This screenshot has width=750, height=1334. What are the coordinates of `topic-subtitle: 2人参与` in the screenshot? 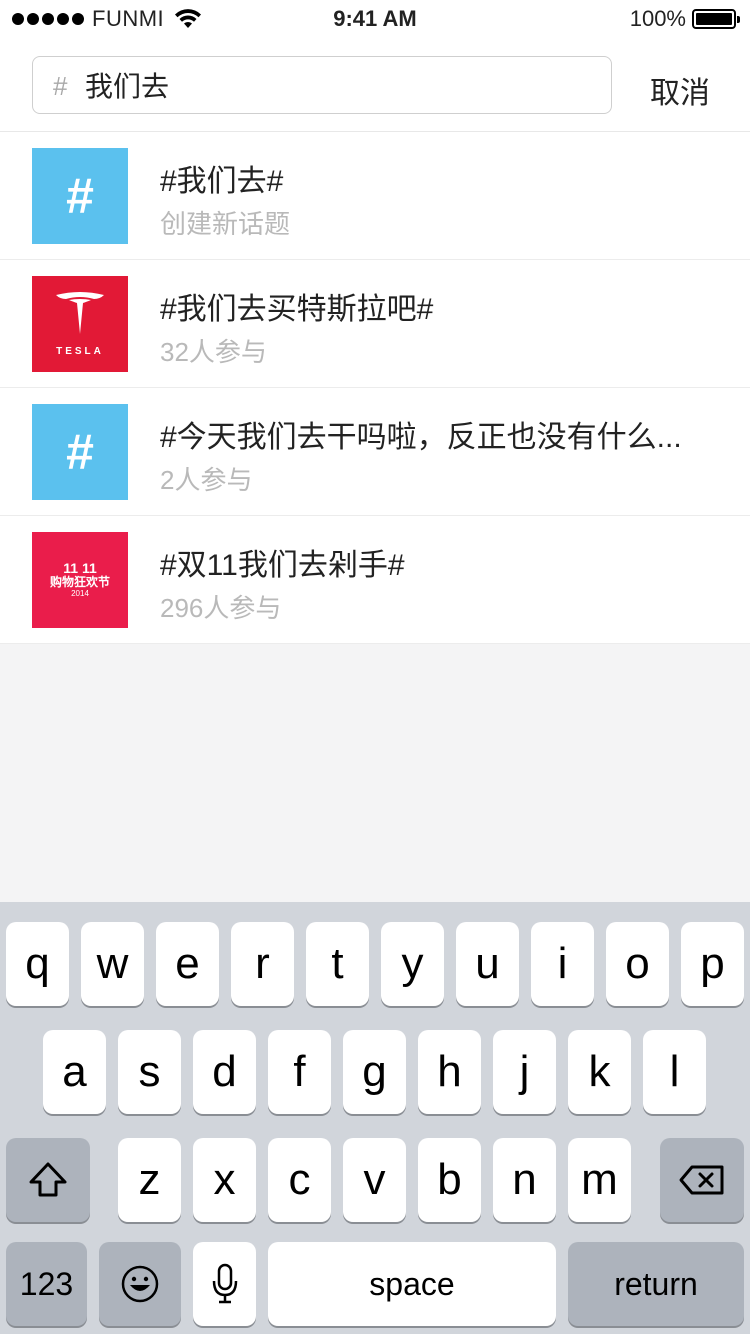 It's located at (206, 480).